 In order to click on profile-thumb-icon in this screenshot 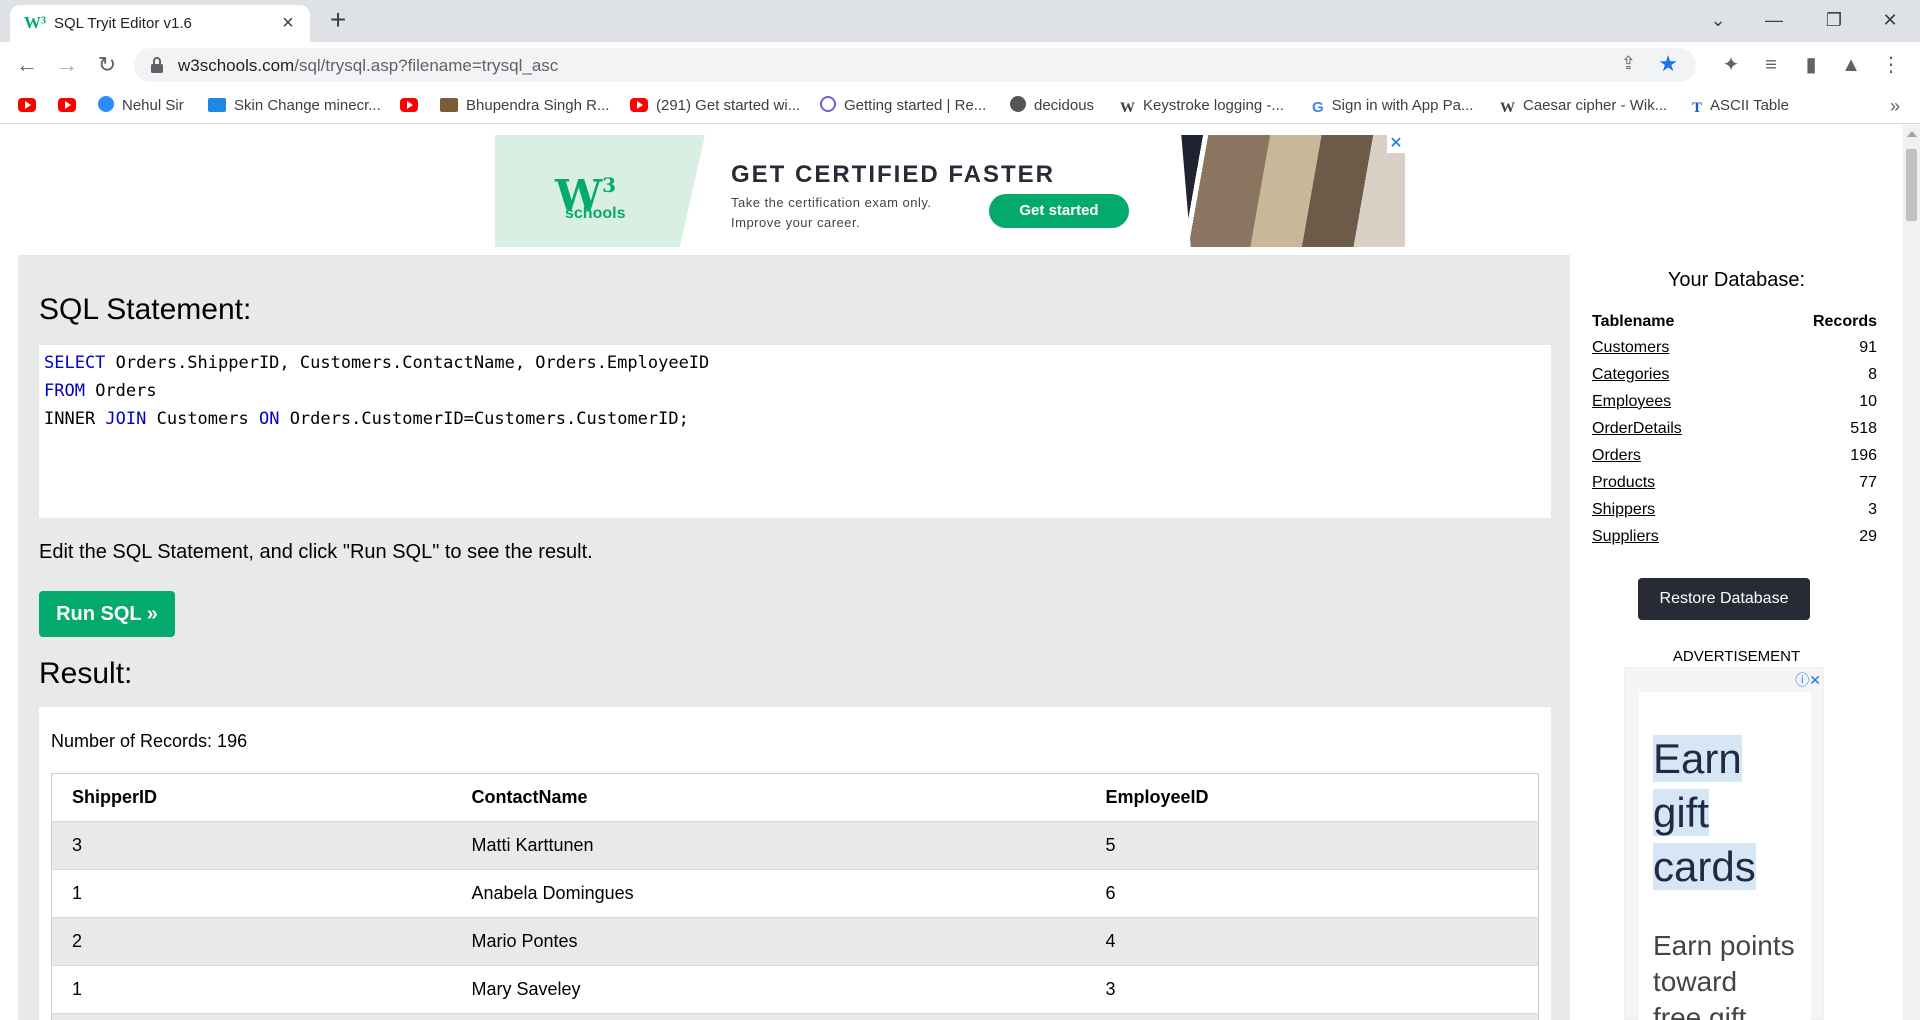, I will do `click(449, 105)`.